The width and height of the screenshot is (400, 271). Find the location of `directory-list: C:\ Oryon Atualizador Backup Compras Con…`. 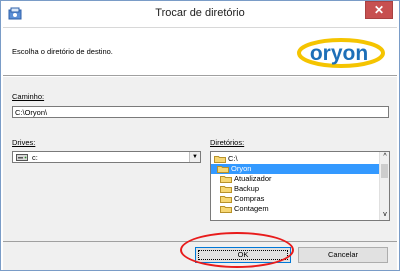

directory-list: C:\ Oryon Atualizador Backup Compras Con… is located at coordinates (300, 186).